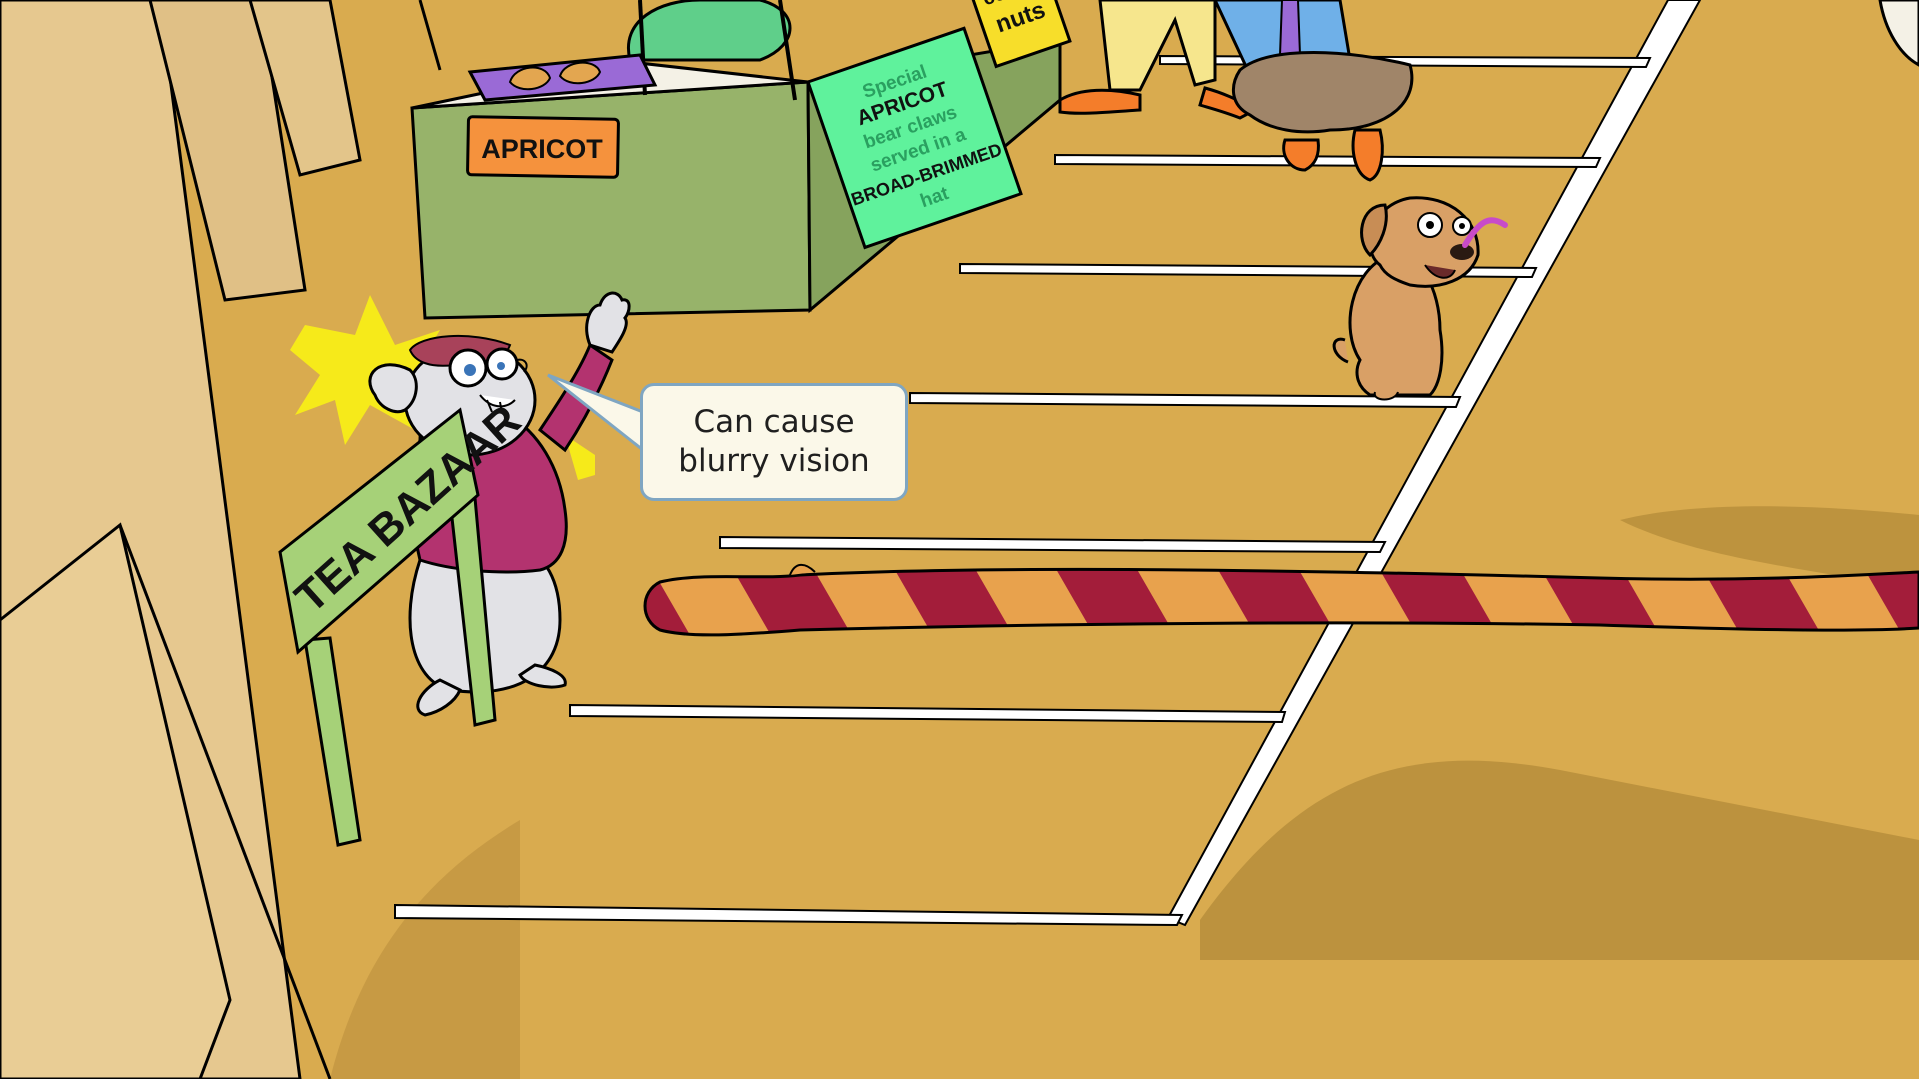  I want to click on apricot-label-text: APRICOT, so click(542, 149).